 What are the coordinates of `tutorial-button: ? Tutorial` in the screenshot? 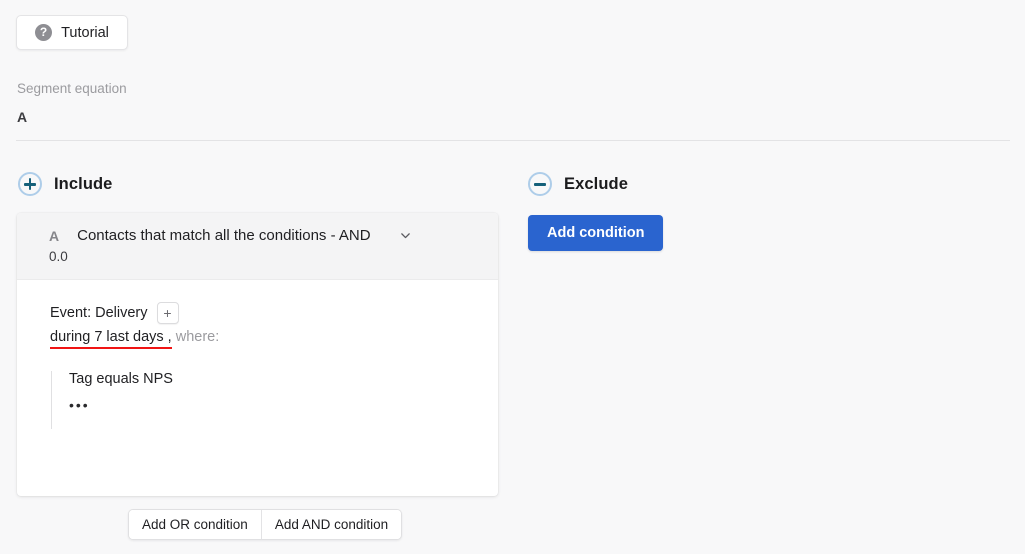 It's located at (72, 32).